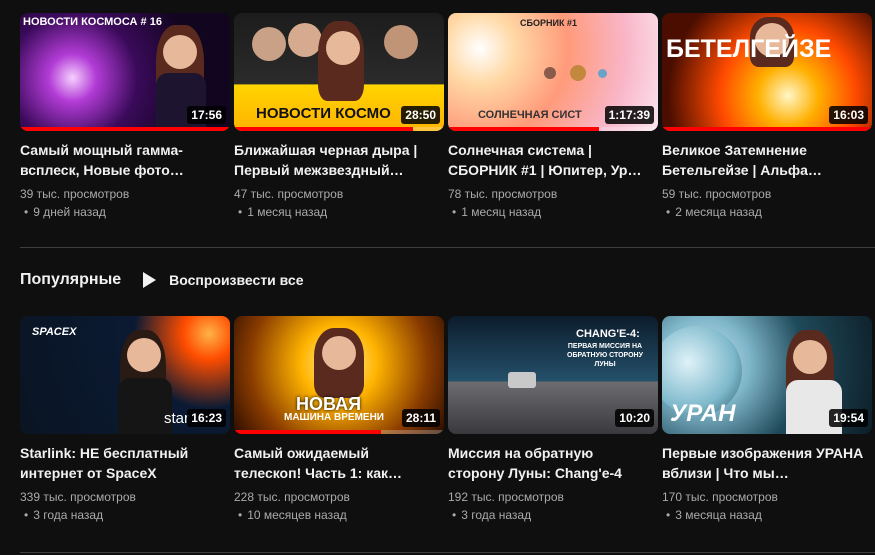  What do you see at coordinates (767, 212) in the screenshot?
I see `upload-age: 2 месяца назад` at bounding box center [767, 212].